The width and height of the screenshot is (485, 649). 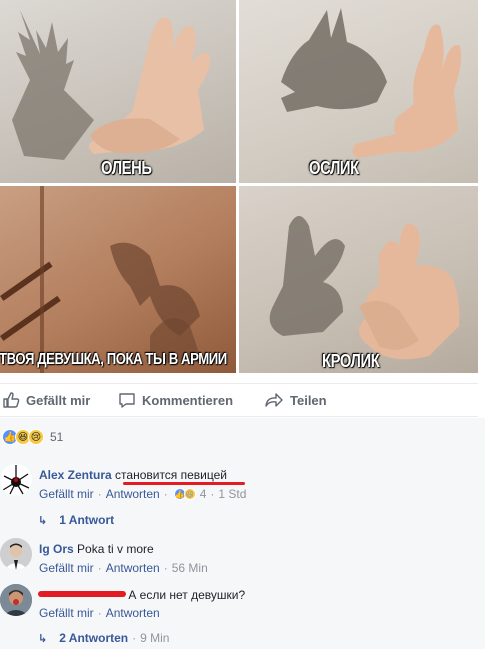 I want to click on comment-2: Ig Ors Poka ti v more, so click(x=96, y=549).